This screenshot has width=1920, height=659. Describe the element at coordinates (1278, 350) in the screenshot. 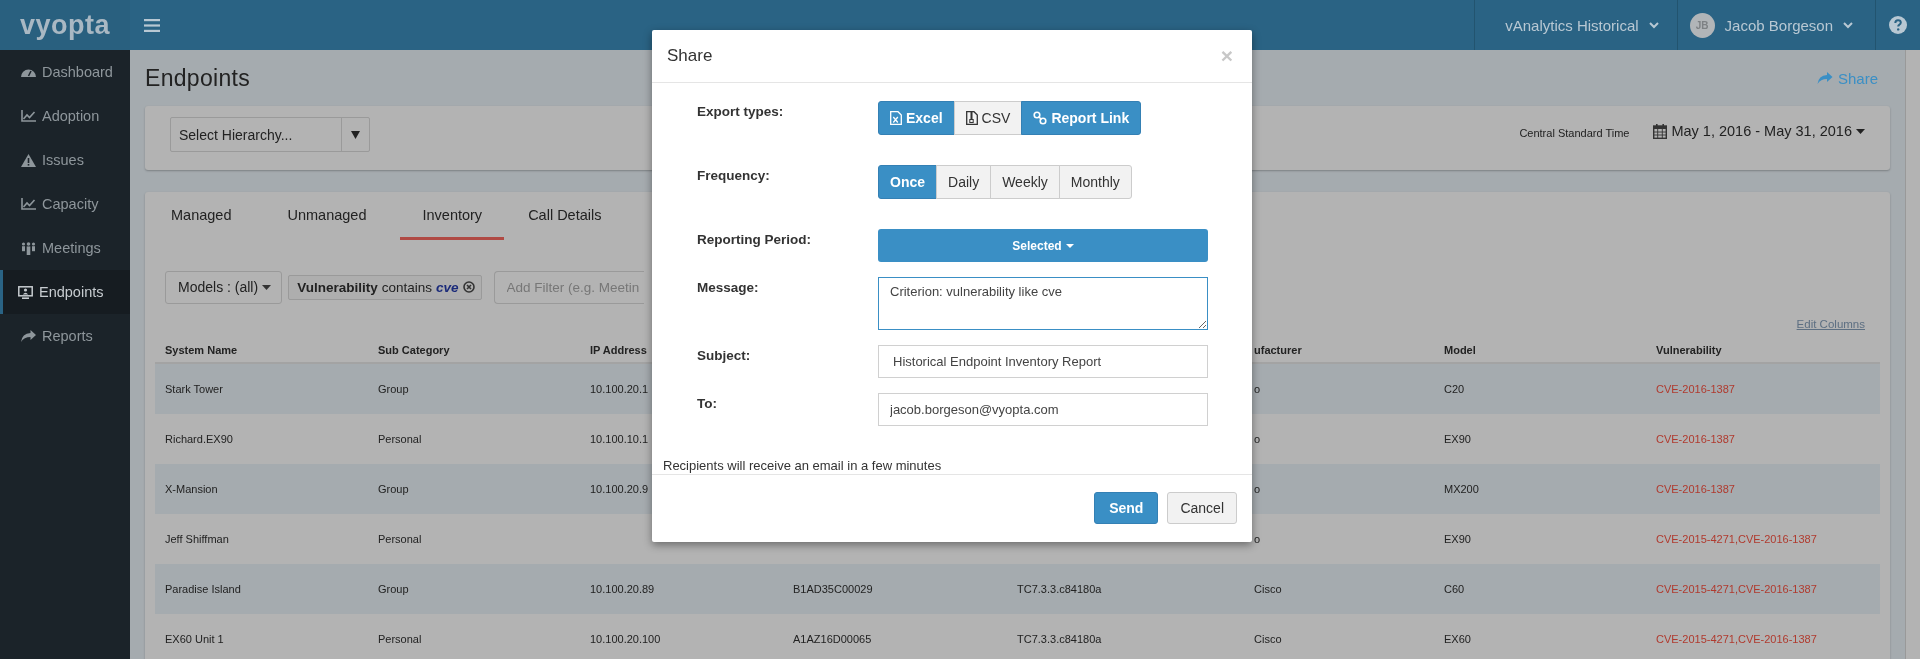

I see `column-header: ufacturer` at that location.